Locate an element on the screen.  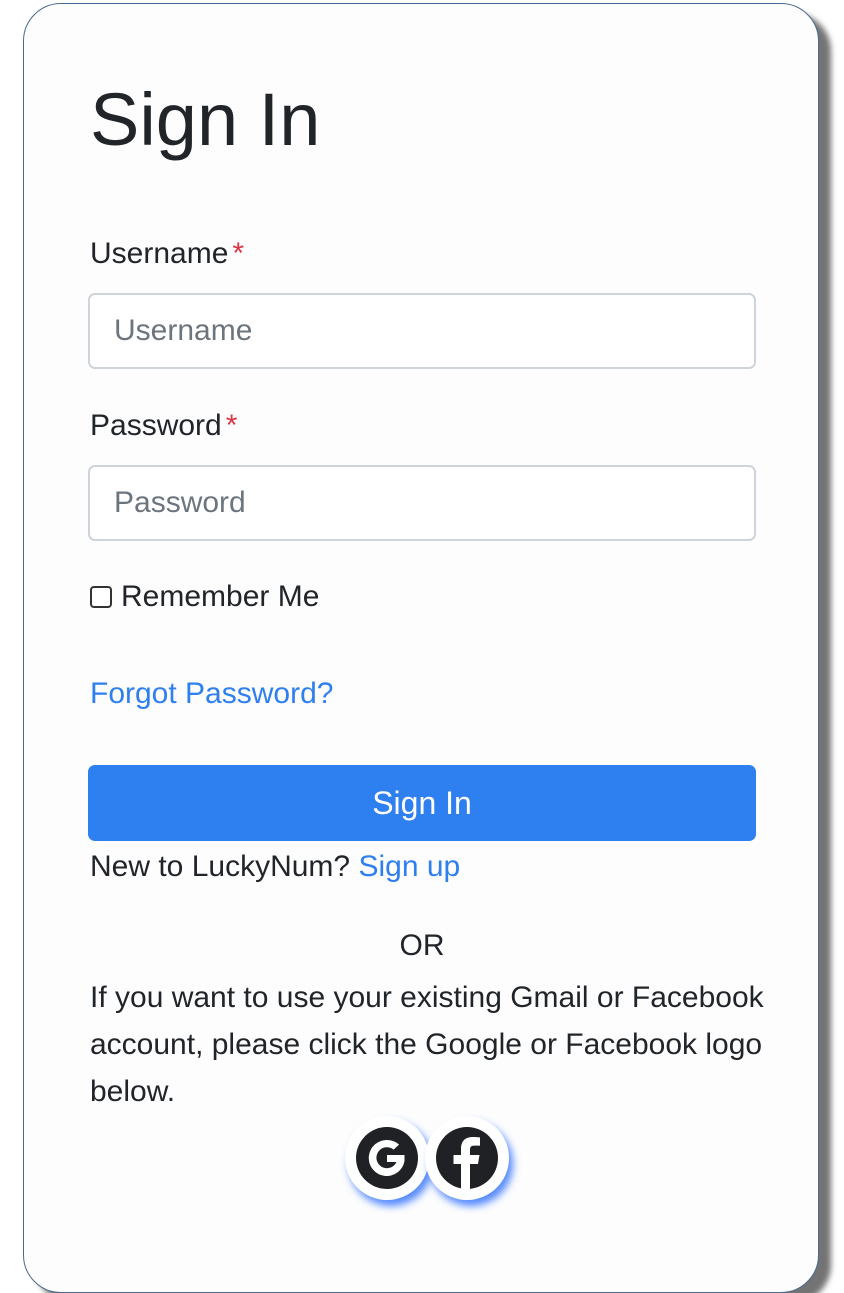
username-input is located at coordinates (422, 331).